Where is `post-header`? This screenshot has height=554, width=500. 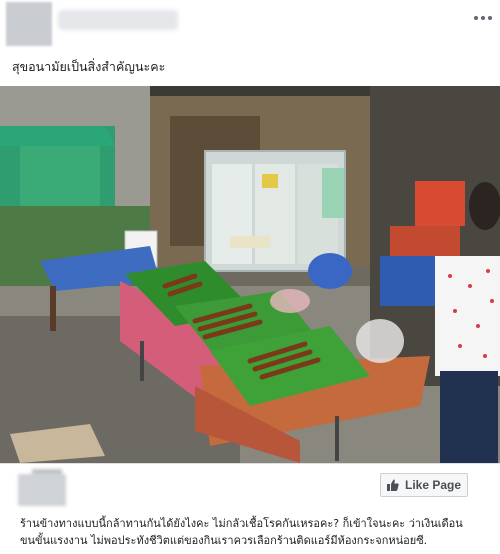 post-header is located at coordinates (250, 26).